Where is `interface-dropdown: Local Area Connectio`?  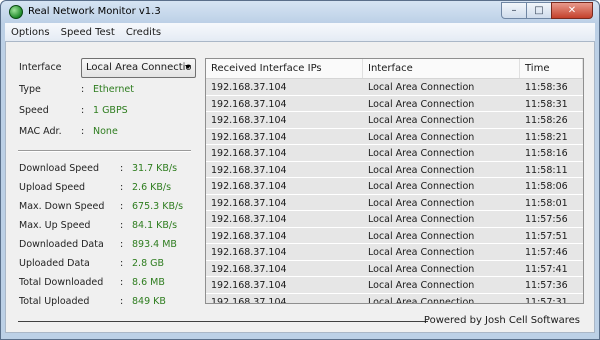 interface-dropdown: Local Area Connectio is located at coordinates (138, 68).